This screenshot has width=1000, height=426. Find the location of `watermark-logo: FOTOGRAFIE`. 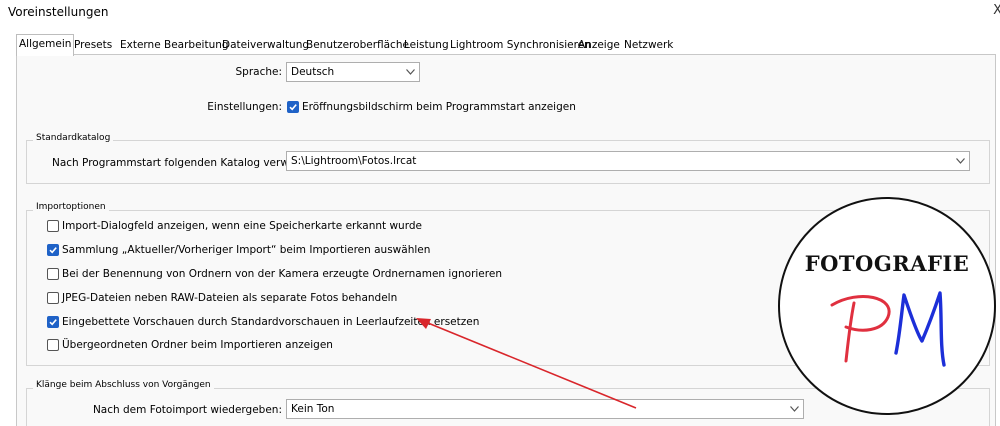

watermark-logo: FOTOGRAFIE is located at coordinates (887, 306).